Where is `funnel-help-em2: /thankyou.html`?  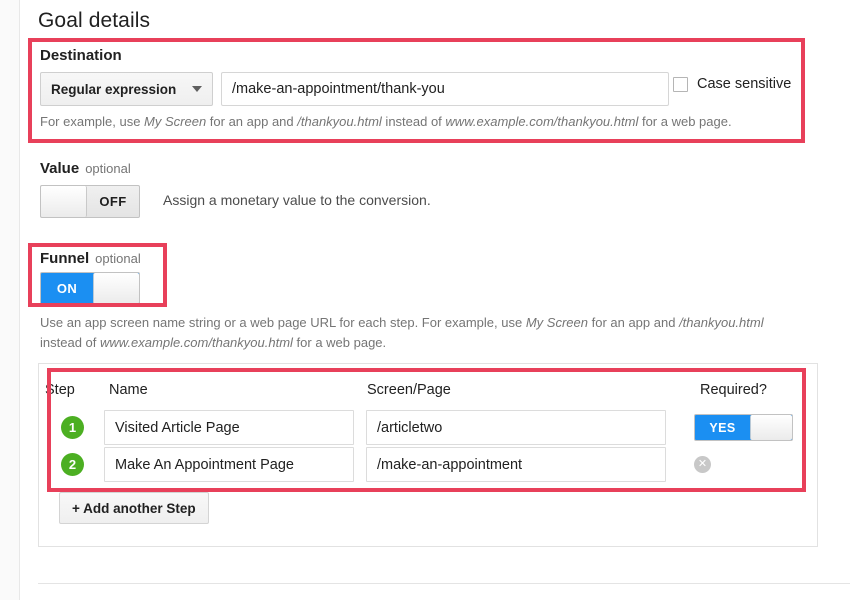 funnel-help-em2: /thankyou.html is located at coordinates (721, 322).